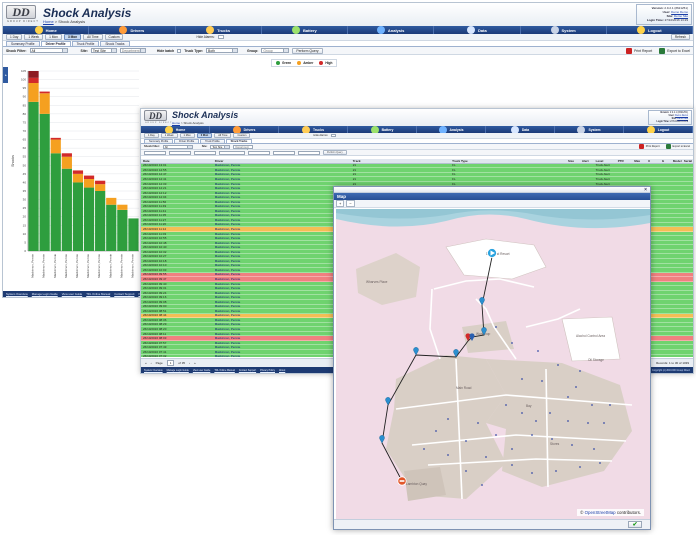 The height and width of the screenshot is (535, 696). What do you see at coordinates (391, 30) in the screenshot?
I see `nav-item-analysis: Analysis` at bounding box center [391, 30].